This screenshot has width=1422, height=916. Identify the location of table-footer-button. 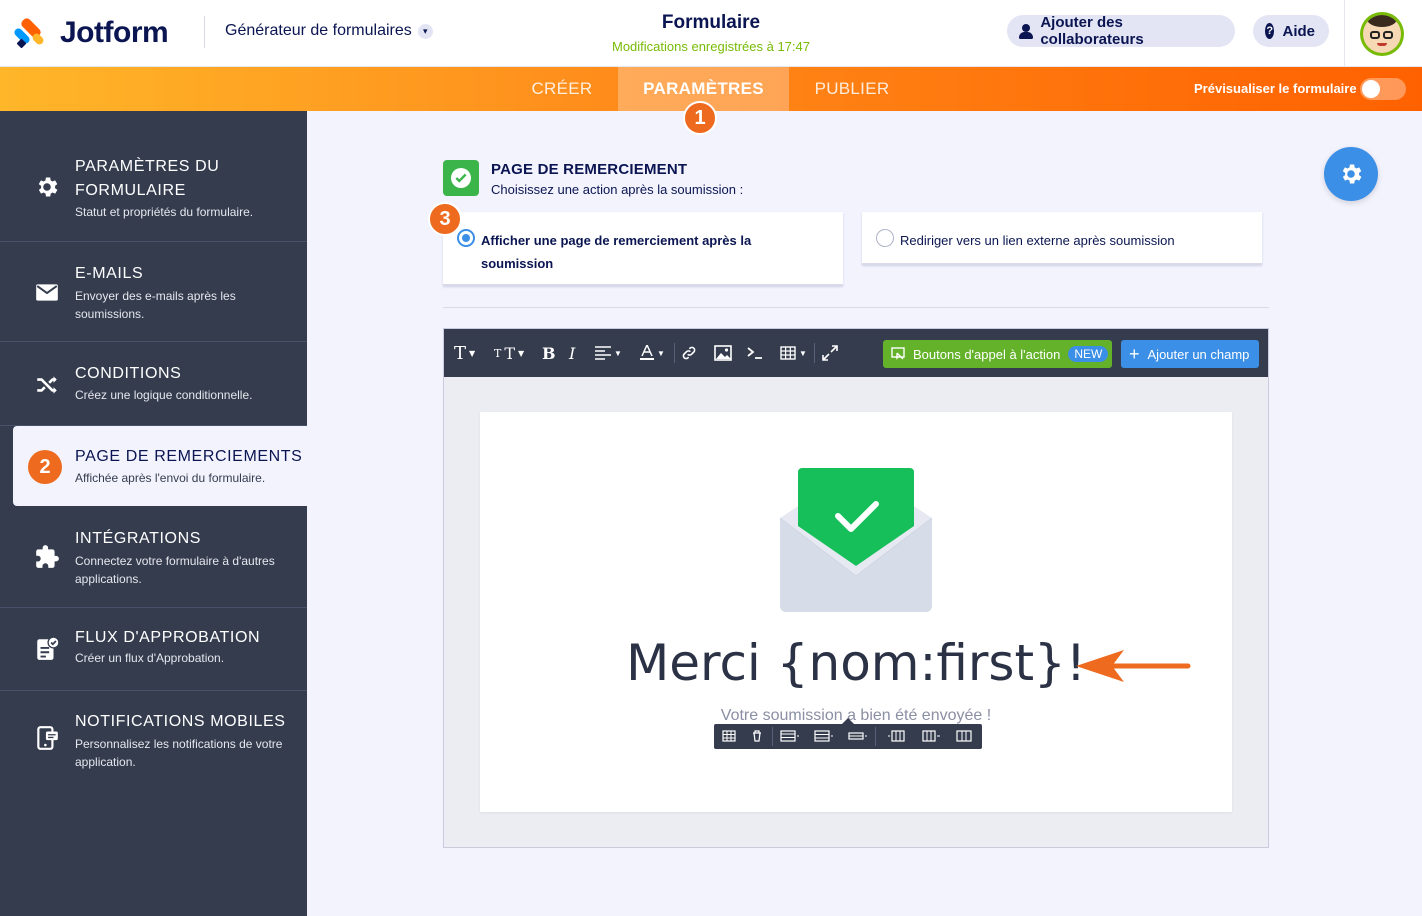
(824, 736).